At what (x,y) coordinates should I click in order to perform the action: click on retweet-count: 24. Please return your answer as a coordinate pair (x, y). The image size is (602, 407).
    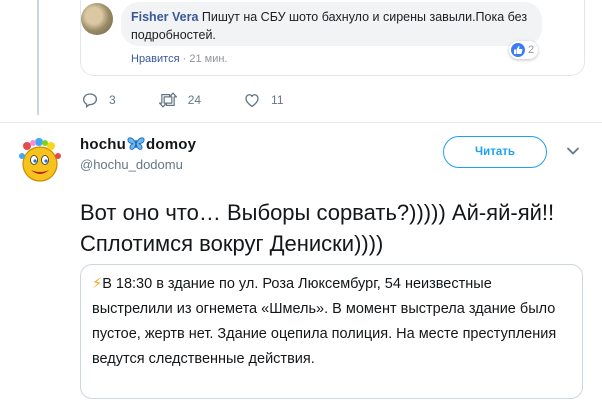
    Looking at the image, I should click on (194, 100).